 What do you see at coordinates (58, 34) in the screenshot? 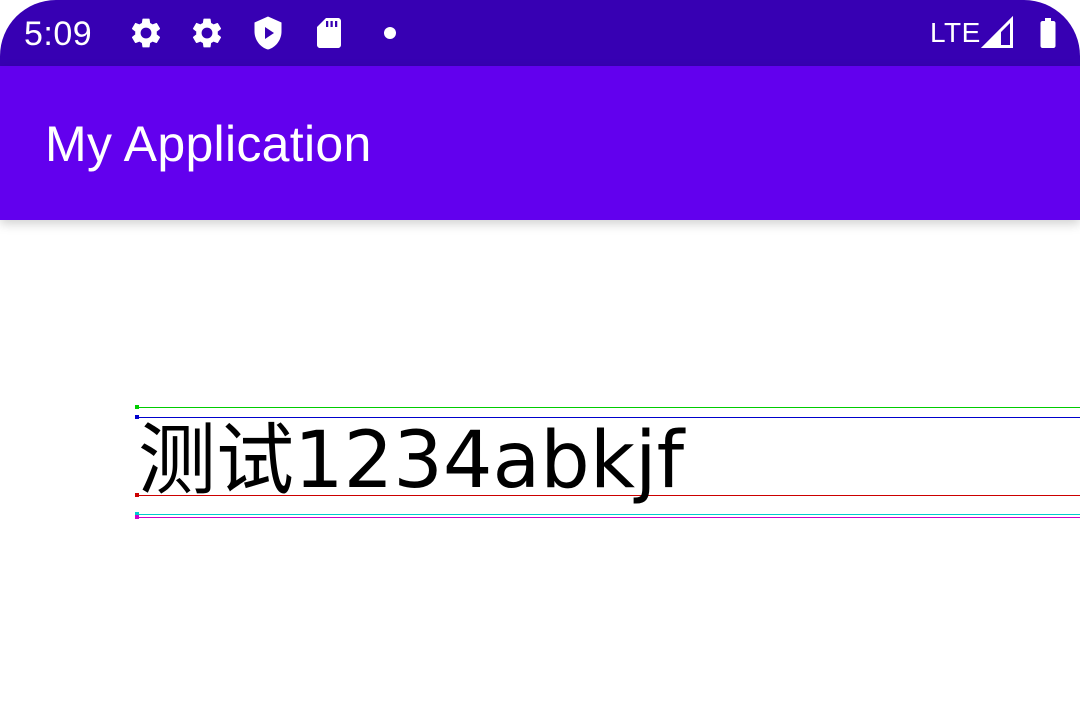
I see `status-time: 5:09` at bounding box center [58, 34].